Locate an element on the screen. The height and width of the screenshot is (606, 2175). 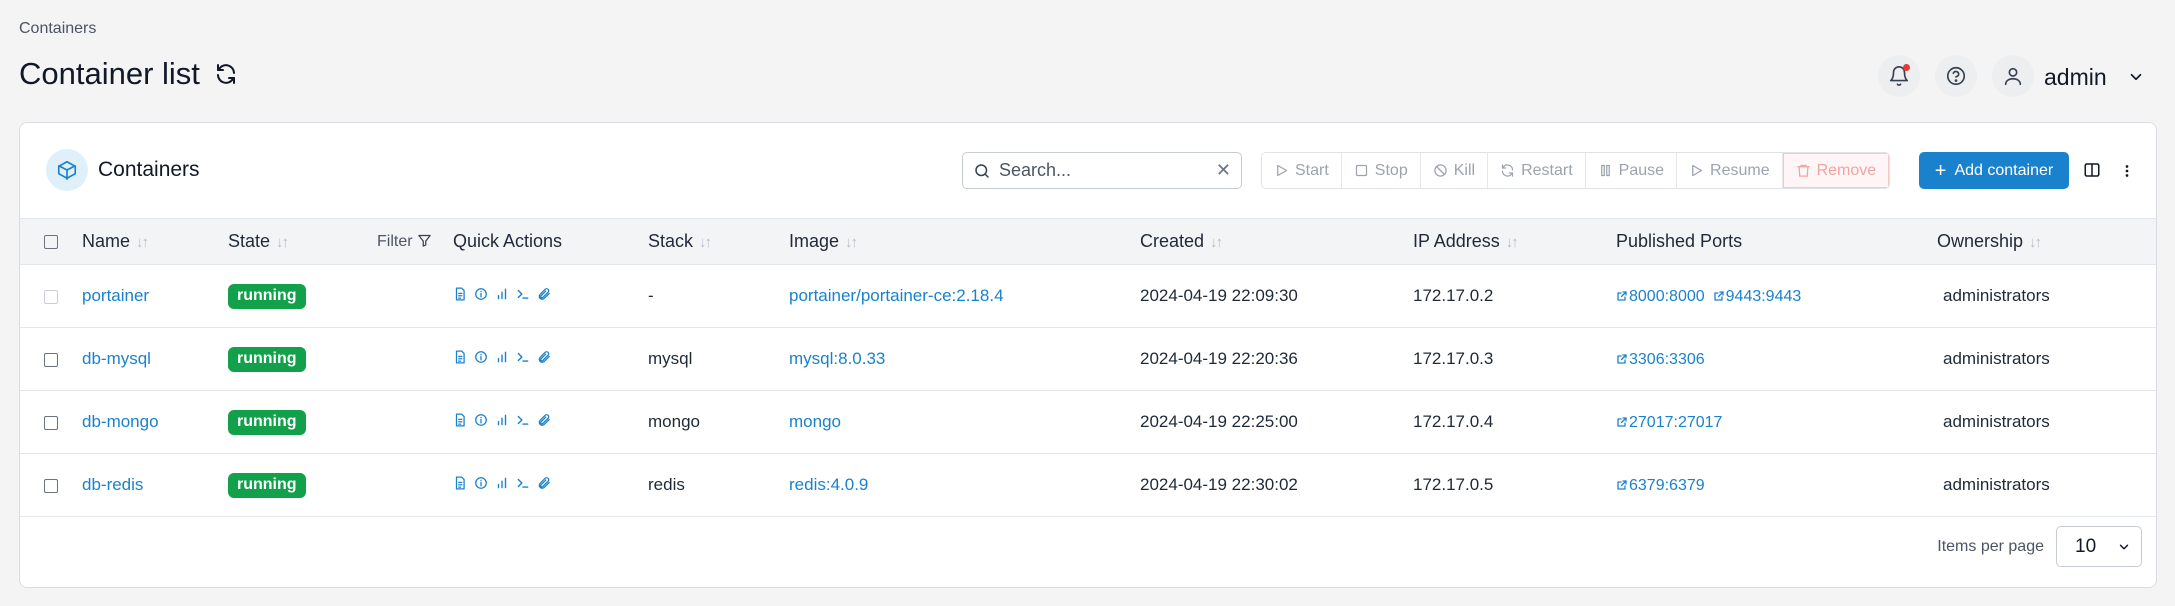
user-avatar is located at coordinates (2013, 76).